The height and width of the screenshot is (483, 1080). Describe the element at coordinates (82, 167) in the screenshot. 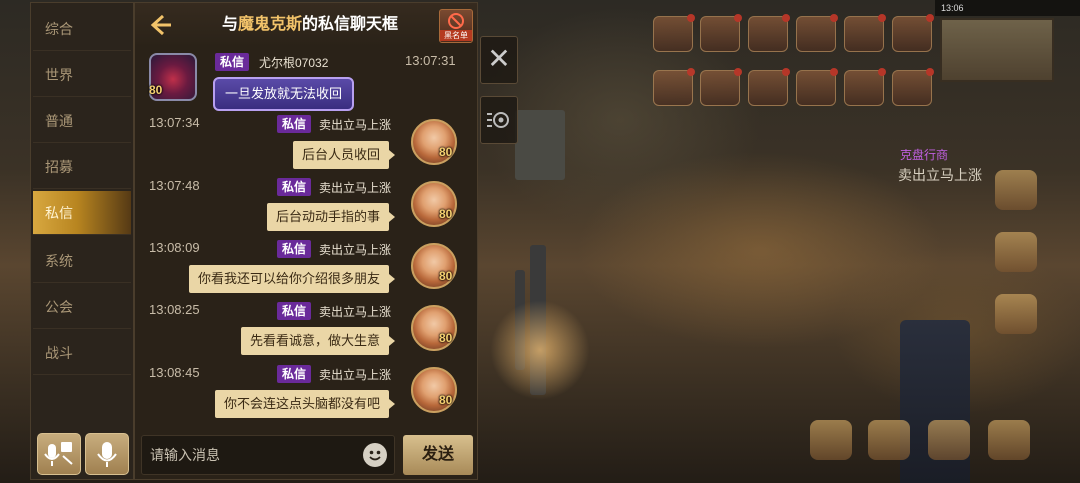

I see `sidebar-item-recruit: 招募` at that location.